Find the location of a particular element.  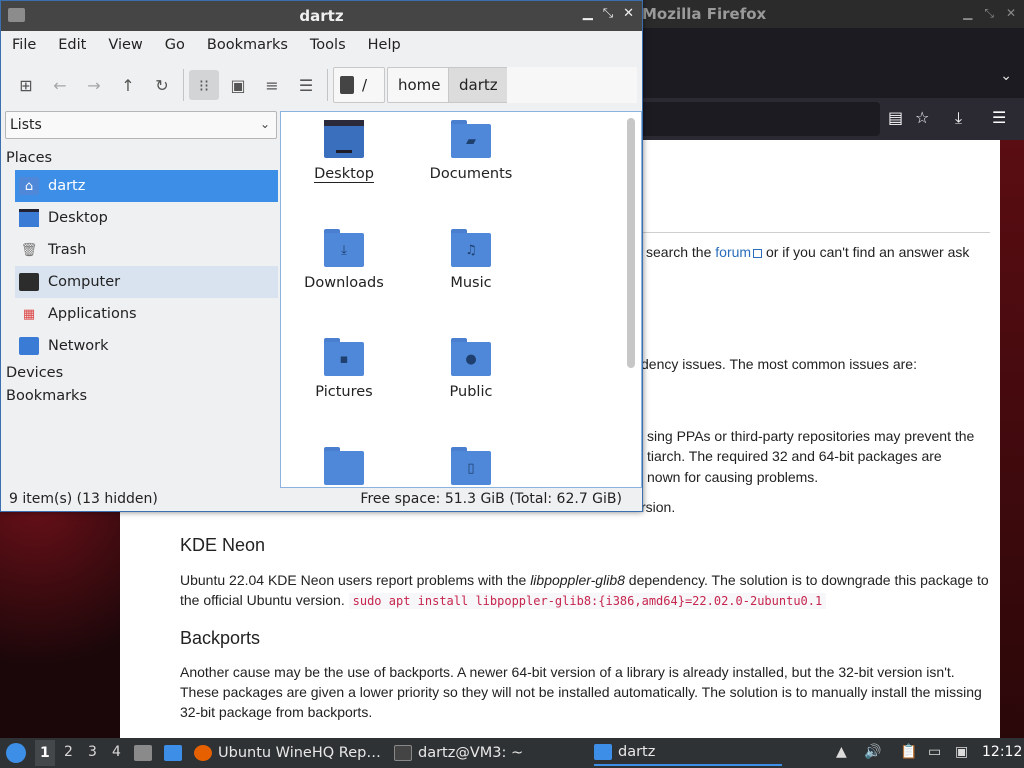

menu-bookmarks: Bookmarks is located at coordinates (247, 46).